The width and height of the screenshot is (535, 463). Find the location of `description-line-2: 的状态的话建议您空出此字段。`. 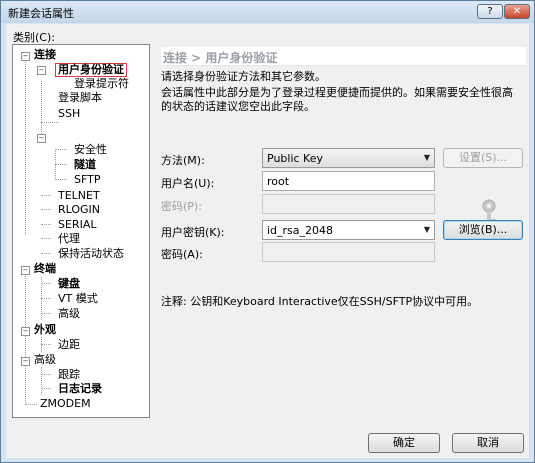

description-line-2: 的状态的话建议您空出此字段。 is located at coordinates (238, 106).